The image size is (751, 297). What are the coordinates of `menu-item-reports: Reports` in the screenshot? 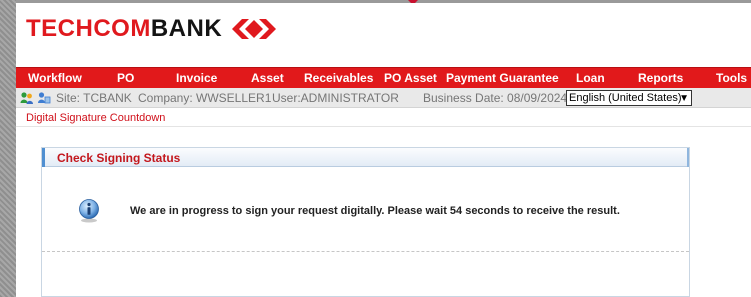 It's located at (660, 78).